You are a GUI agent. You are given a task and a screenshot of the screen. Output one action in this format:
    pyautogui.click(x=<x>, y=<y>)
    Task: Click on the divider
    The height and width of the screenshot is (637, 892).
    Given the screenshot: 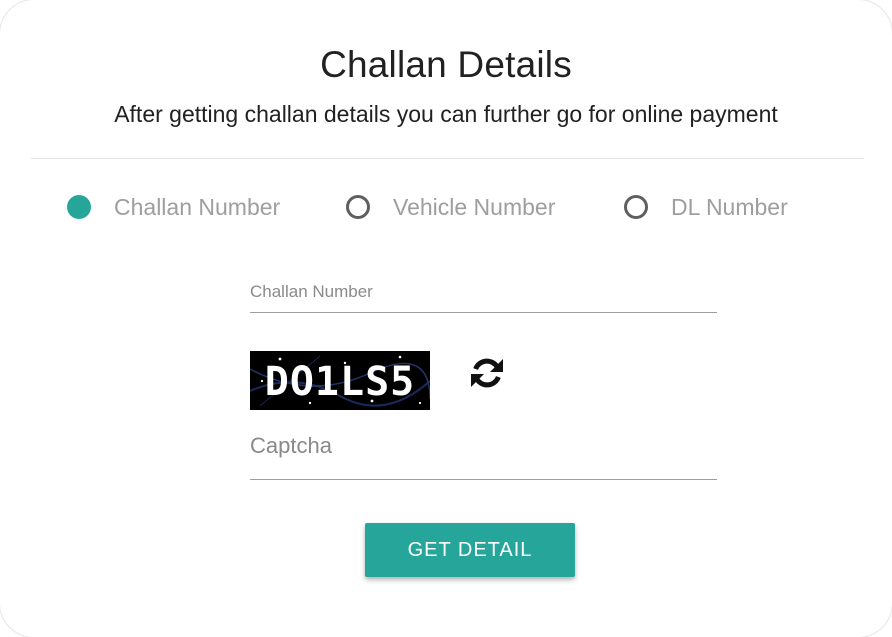 What is the action you would take?
    pyautogui.click(x=447, y=158)
    